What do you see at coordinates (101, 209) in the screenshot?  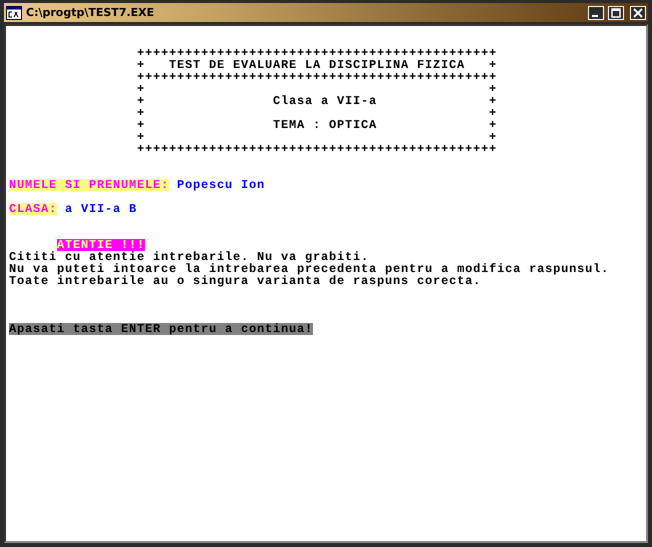 I see `class-name: a VII-a B` at bounding box center [101, 209].